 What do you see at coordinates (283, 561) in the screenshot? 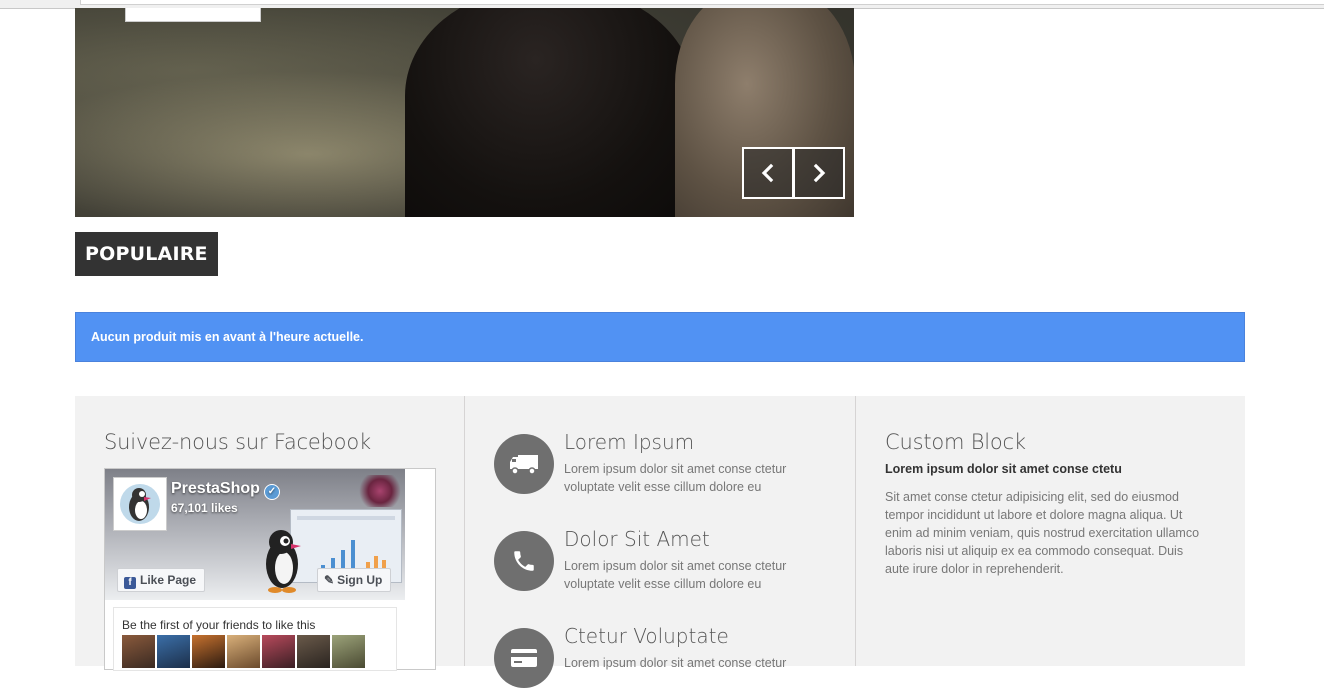
I see `penguin-mascot-icon` at bounding box center [283, 561].